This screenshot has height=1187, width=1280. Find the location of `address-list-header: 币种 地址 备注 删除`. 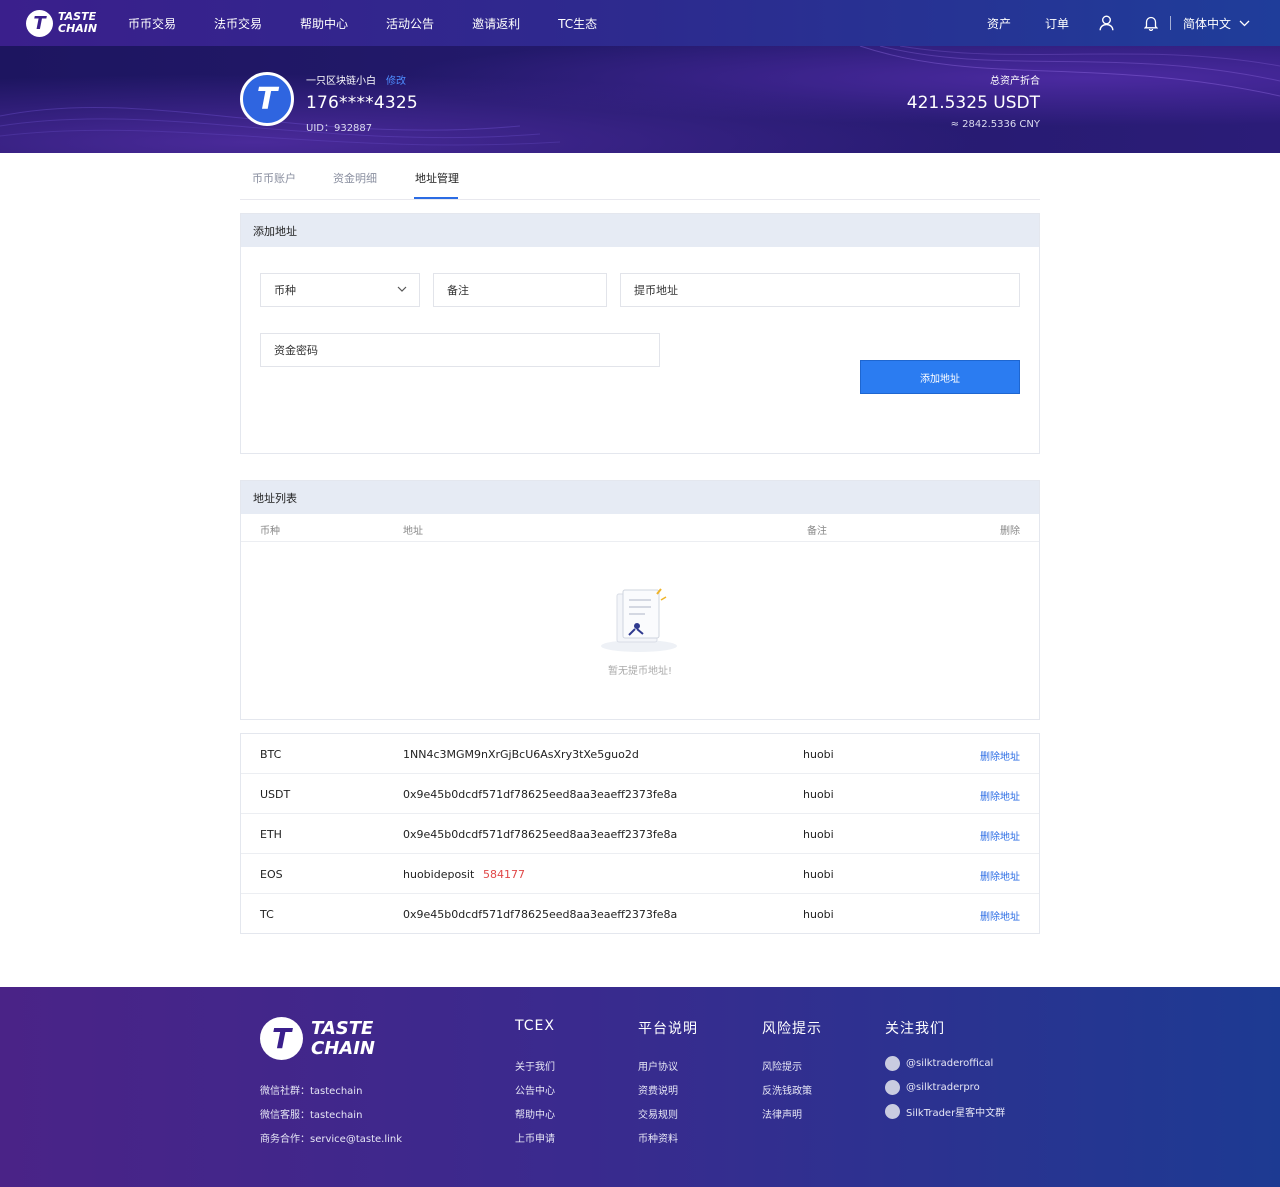

address-list-header: 币种 地址 备注 删除 is located at coordinates (640, 528).